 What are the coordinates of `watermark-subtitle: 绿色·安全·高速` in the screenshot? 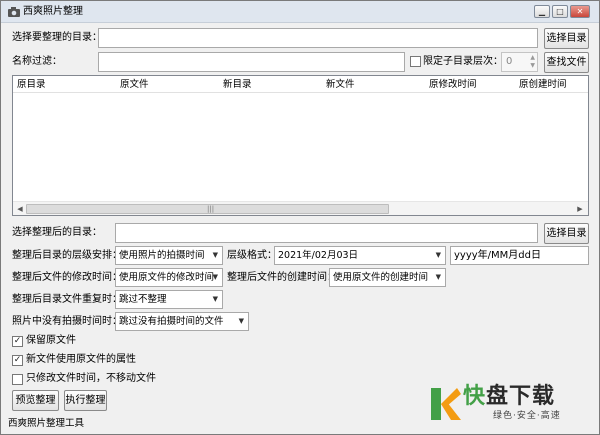 It's located at (527, 416).